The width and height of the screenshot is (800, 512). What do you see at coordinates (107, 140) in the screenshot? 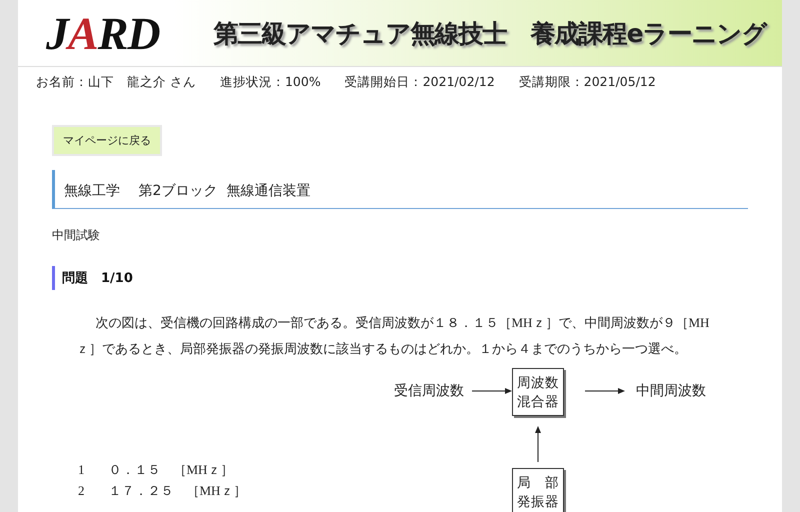
I see `back-button: マイページに戻る` at bounding box center [107, 140].